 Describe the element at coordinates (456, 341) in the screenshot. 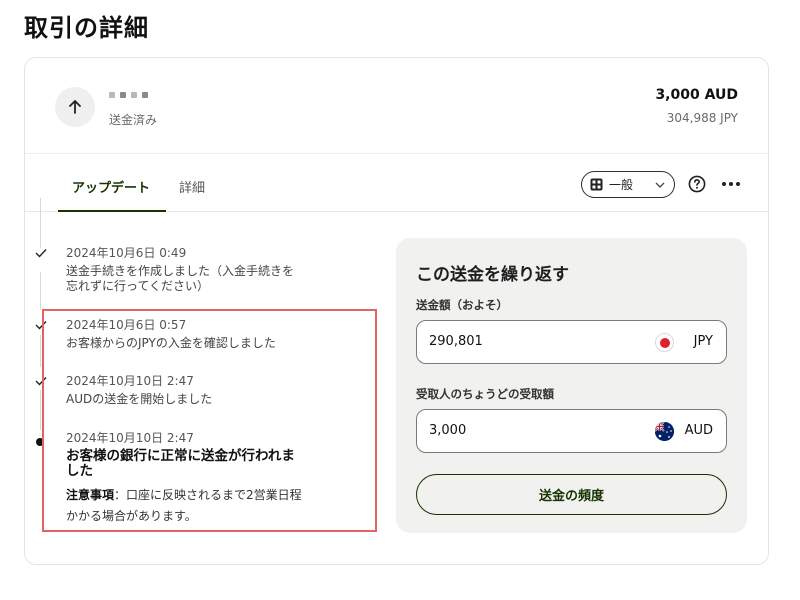

I see `send-amount-value: 290,801` at that location.